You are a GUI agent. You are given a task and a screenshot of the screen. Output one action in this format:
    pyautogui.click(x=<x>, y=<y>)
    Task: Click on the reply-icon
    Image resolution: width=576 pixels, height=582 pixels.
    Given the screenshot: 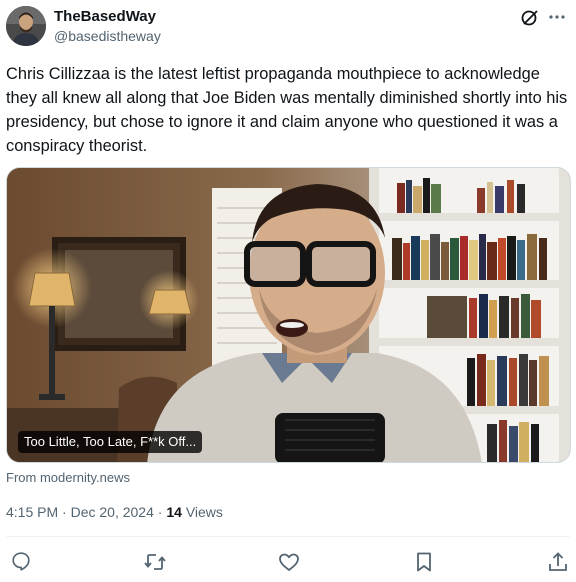 What is the action you would take?
    pyautogui.click(x=22, y=562)
    